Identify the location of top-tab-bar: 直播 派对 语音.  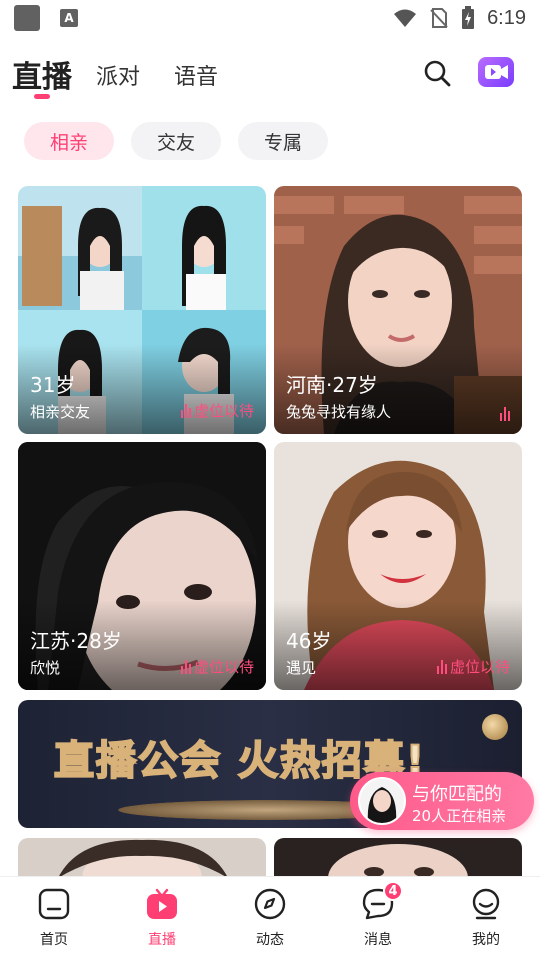
(270, 74).